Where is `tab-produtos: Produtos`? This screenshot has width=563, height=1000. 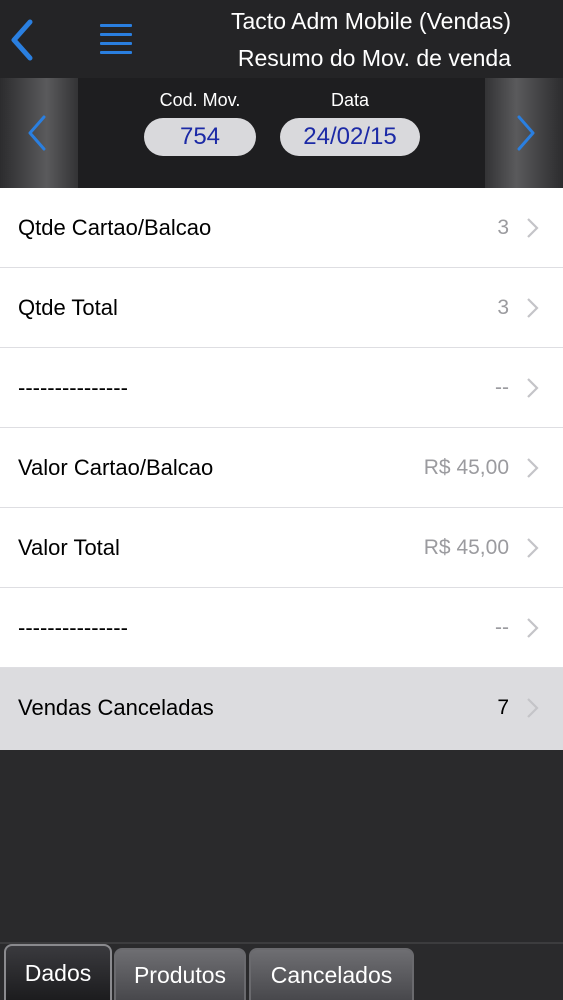 tab-produtos: Produtos is located at coordinates (180, 974).